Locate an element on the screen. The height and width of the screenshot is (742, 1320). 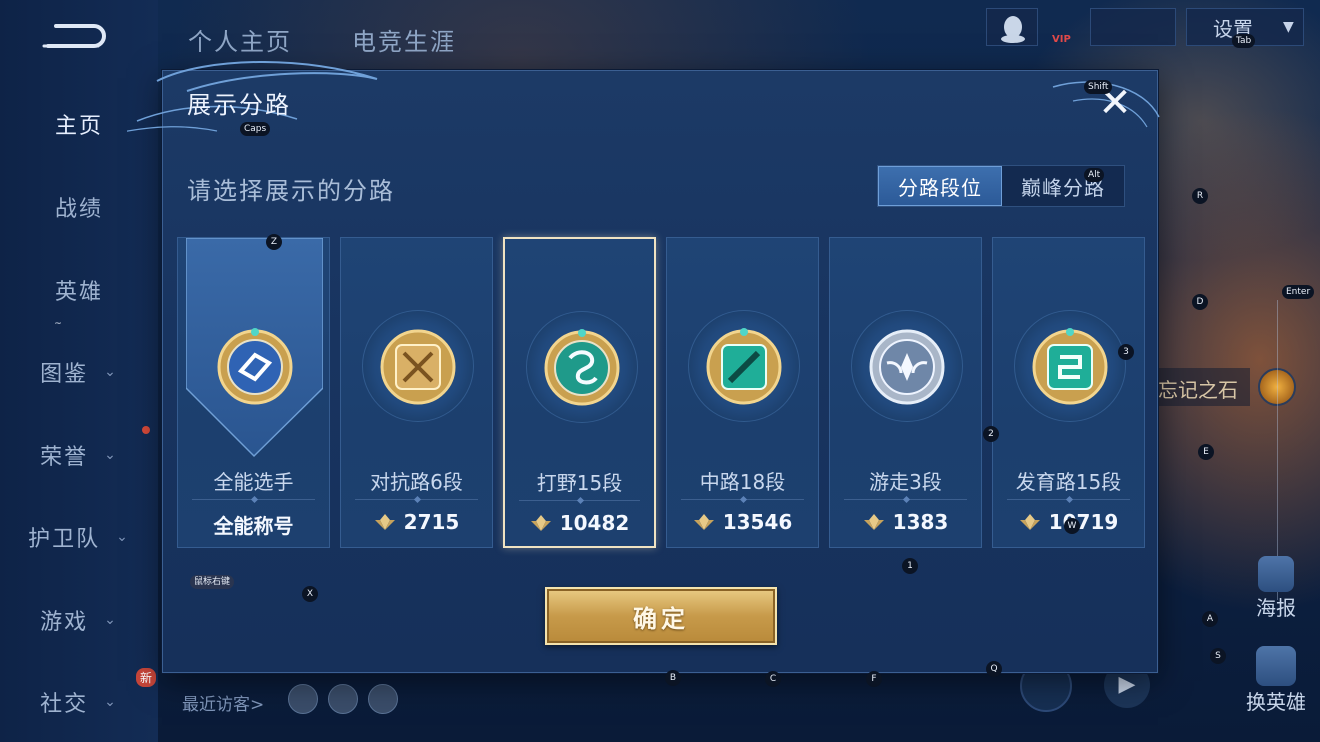
key-hint: Z is located at coordinates (274, 242).